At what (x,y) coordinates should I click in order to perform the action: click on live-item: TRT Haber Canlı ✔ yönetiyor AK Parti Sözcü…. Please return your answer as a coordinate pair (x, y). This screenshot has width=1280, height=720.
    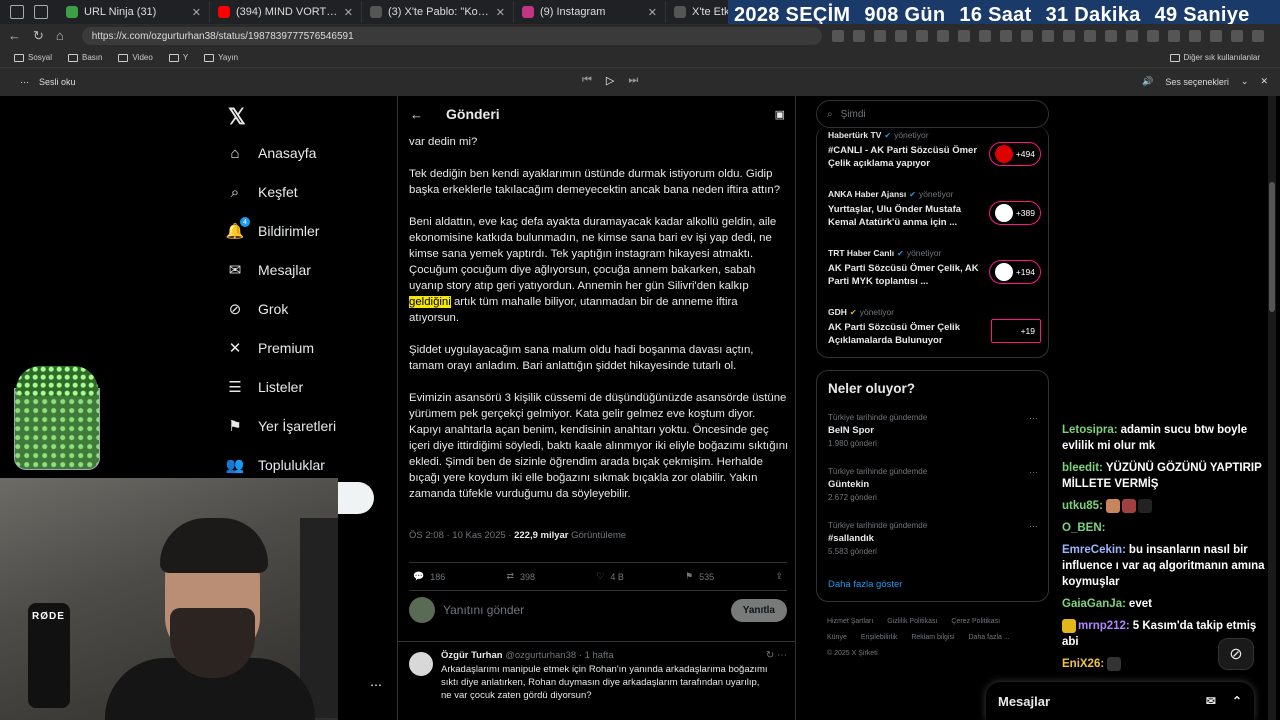
    Looking at the image, I should click on (935, 268).